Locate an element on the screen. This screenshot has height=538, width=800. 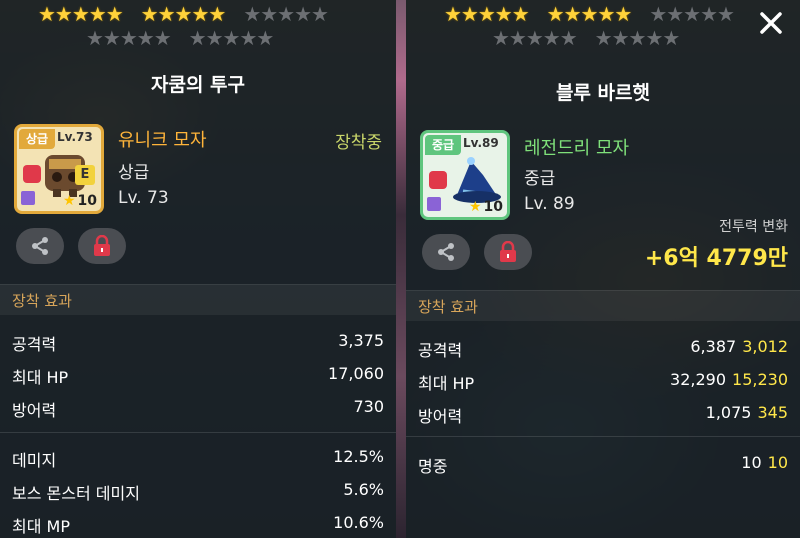
stat-label: 최대 MP is located at coordinates (41, 526).